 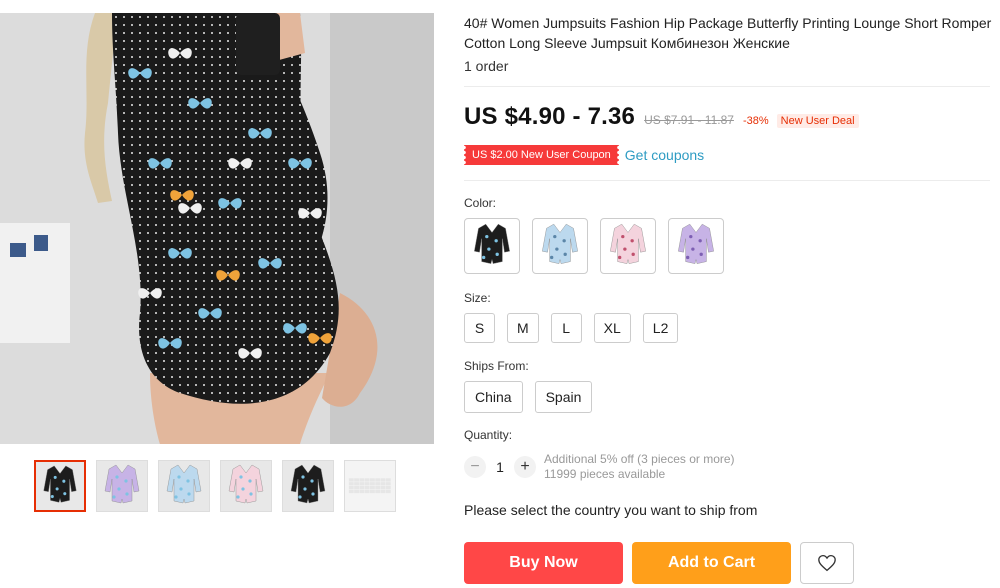 What do you see at coordinates (594, 246) in the screenshot?
I see `color-swatches` at bounding box center [594, 246].